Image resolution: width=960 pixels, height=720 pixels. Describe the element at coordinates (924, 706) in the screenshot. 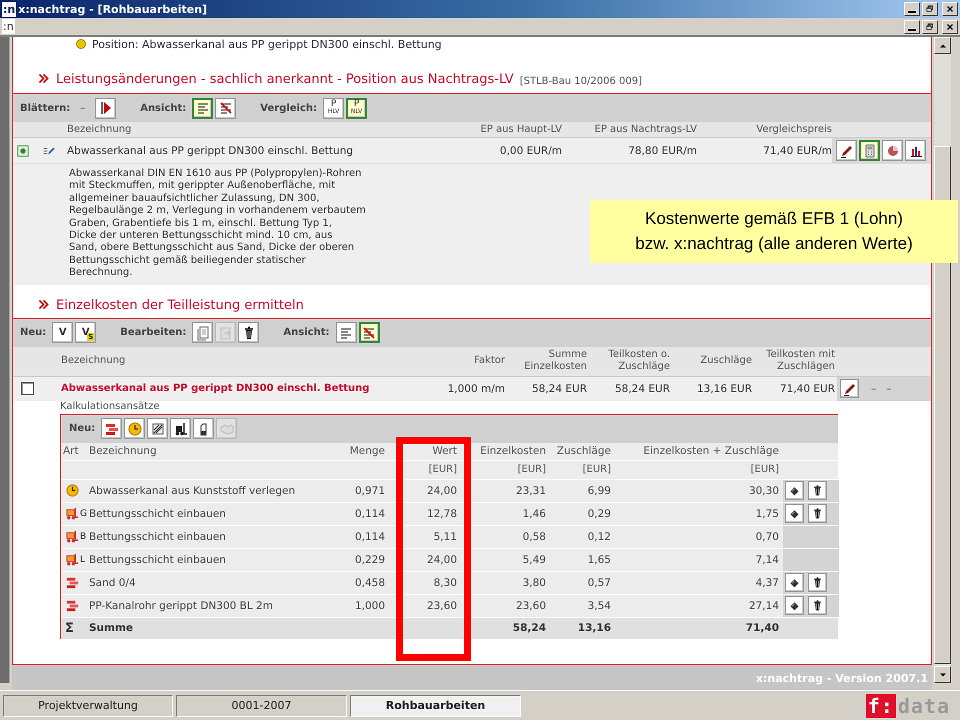

I see `logo-text: data` at that location.